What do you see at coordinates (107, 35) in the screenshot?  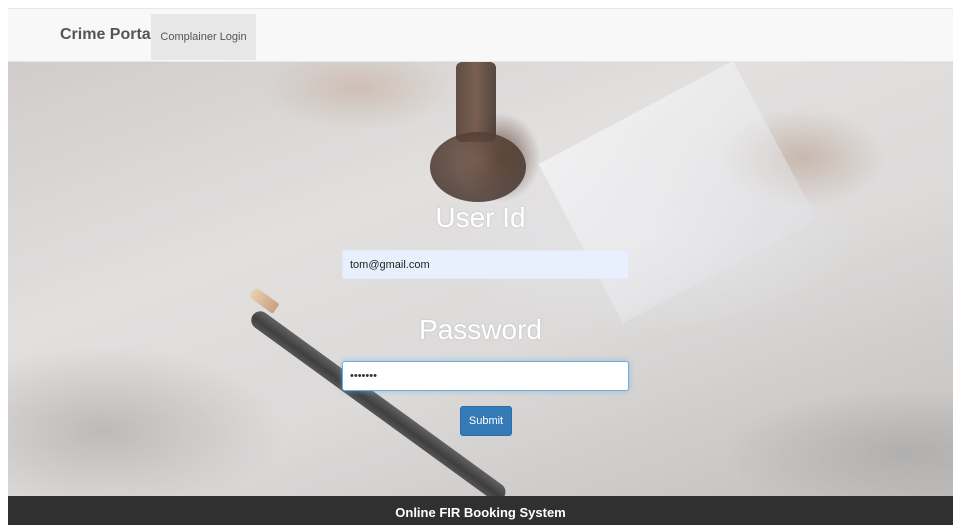 I see `brand-link: Crime Portal` at bounding box center [107, 35].